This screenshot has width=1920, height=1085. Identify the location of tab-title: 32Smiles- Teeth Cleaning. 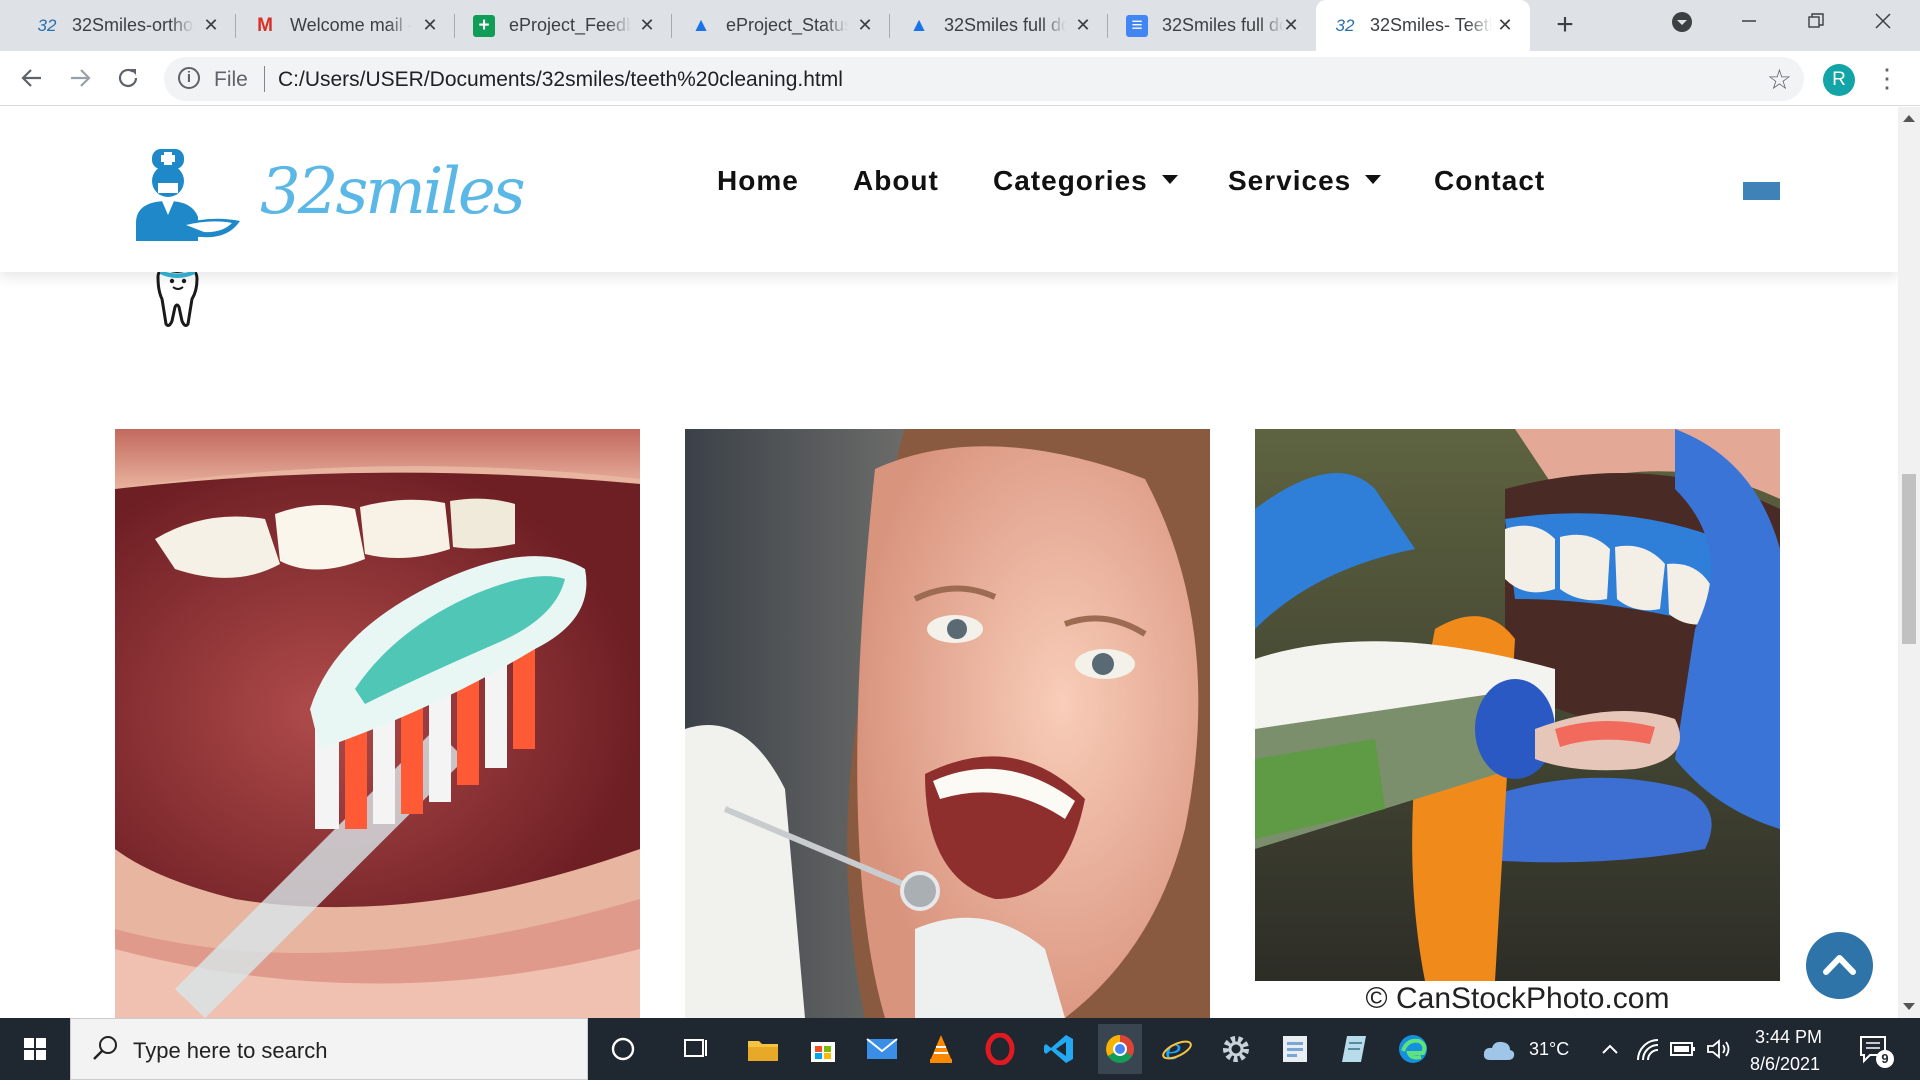
(1431, 25).